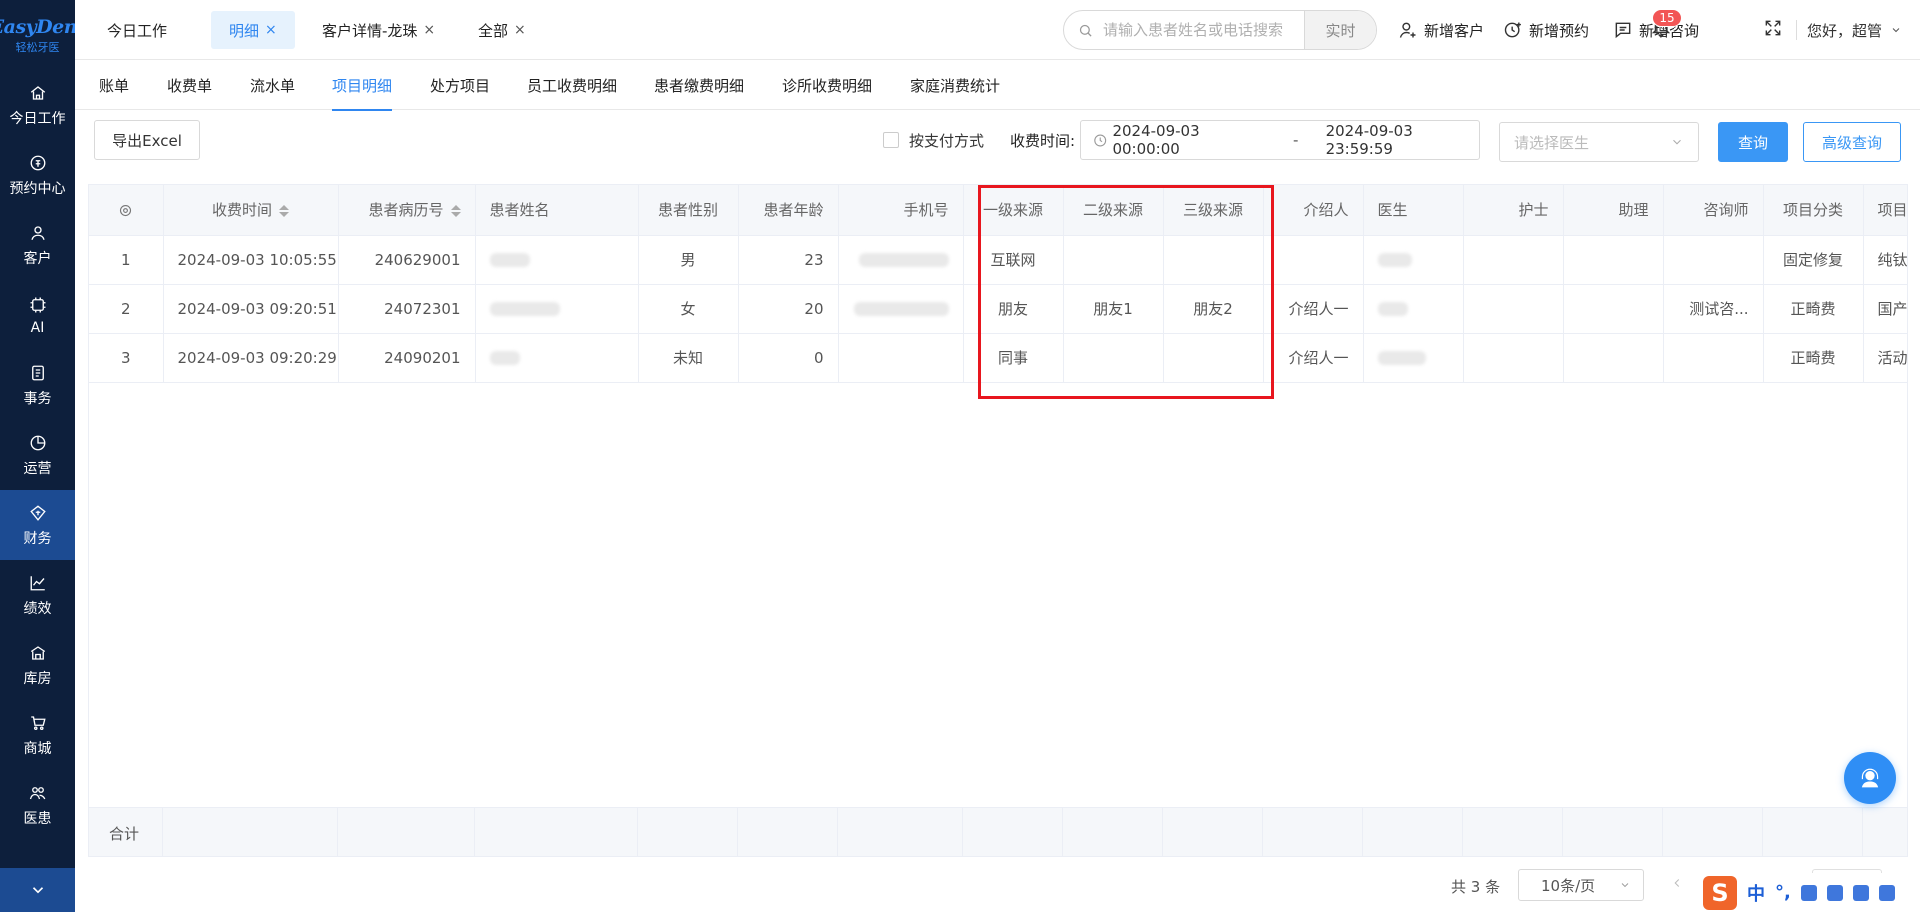 Image resolution: width=1920 pixels, height=912 pixels. What do you see at coordinates (827, 85) in the screenshot?
I see `subtab-clinic-charge: 诊所收费明细` at bounding box center [827, 85].